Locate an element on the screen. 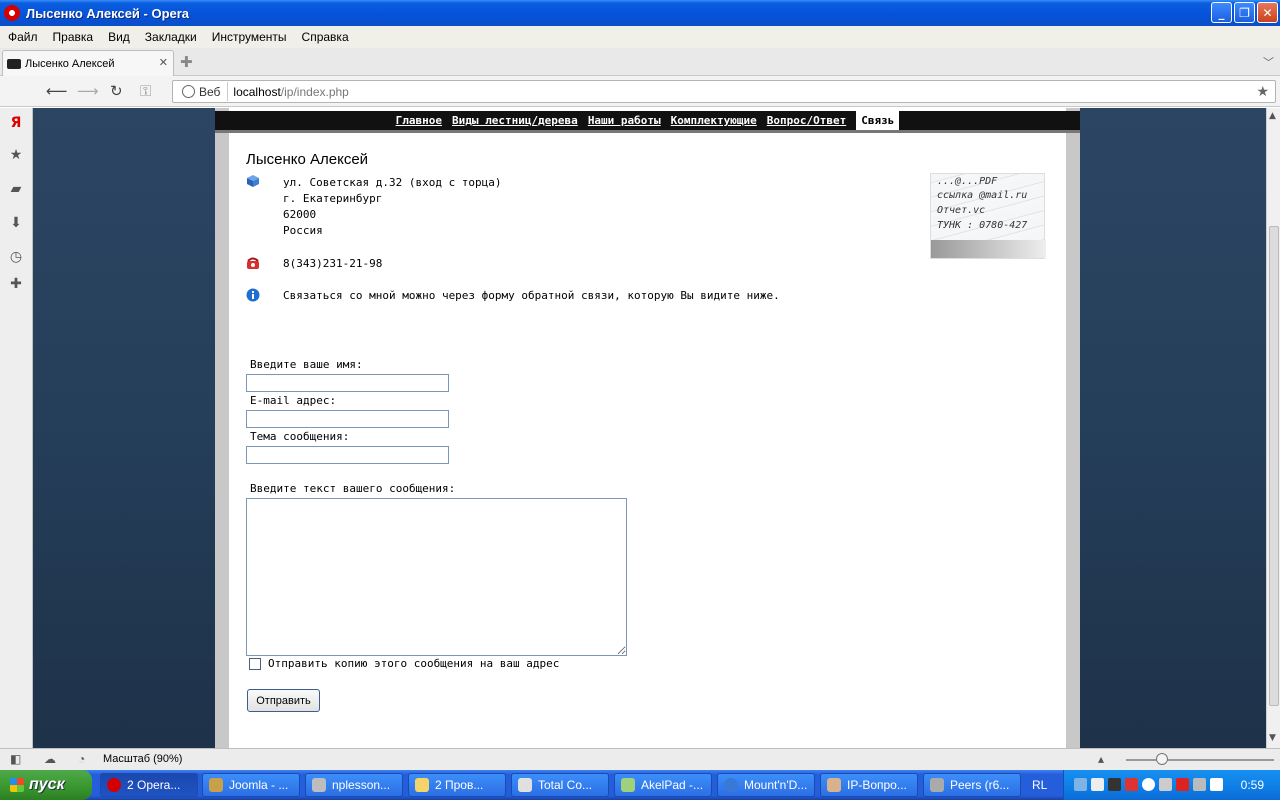 This screenshot has height=800, width=1280. bookmark-star-icon: ★ is located at coordinates (1262, 91).